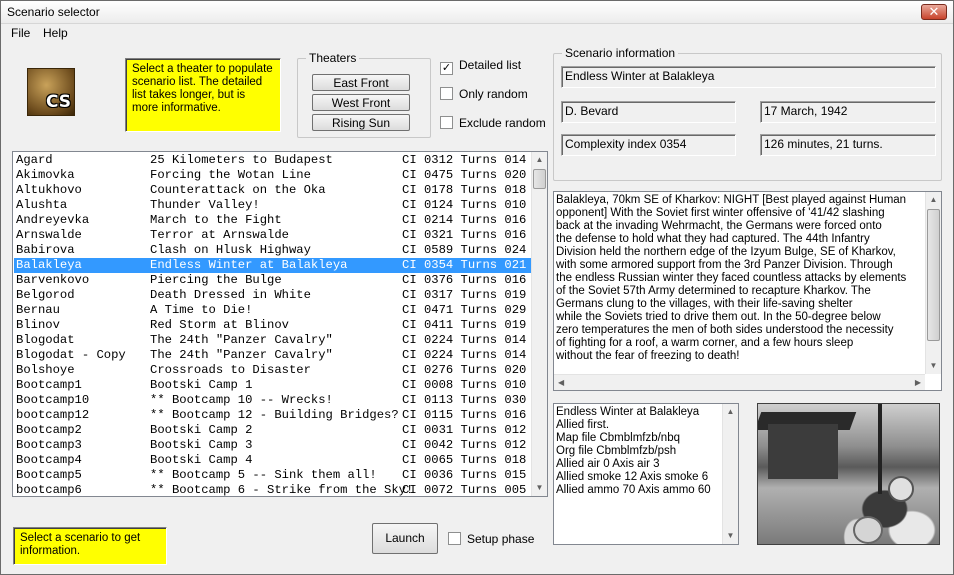 This screenshot has height=575, width=954. I want to click on list-item-title: Bootski Camp 4, so click(201, 460).